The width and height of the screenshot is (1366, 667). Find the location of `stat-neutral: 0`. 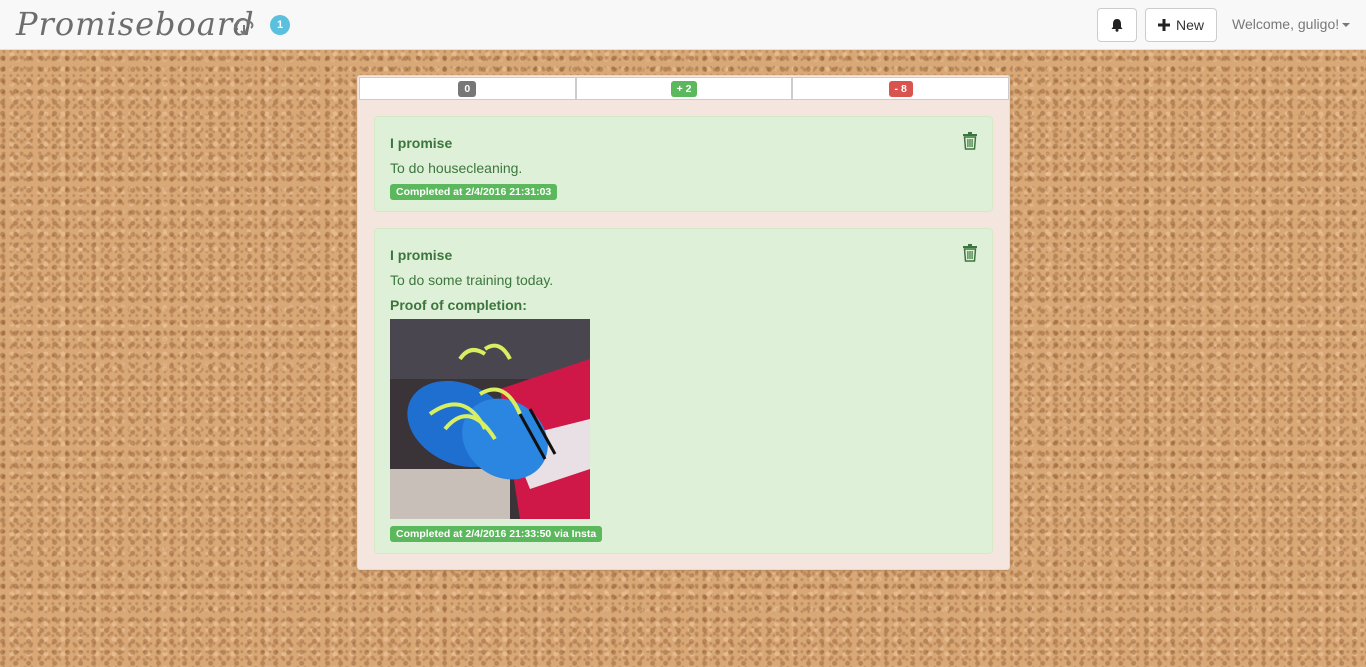

stat-neutral: 0 is located at coordinates (467, 88).